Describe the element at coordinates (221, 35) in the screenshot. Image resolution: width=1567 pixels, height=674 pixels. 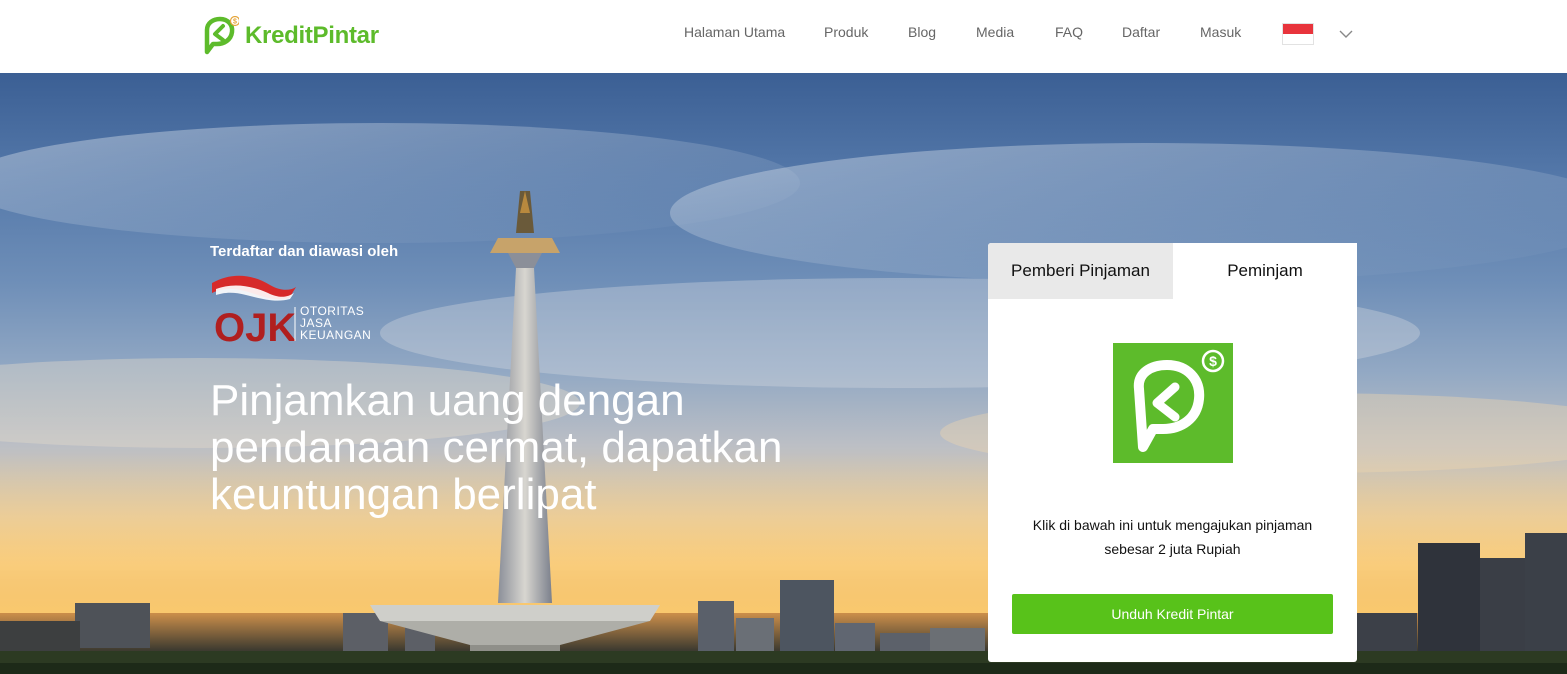
I see `kredit-pintar-logo-icon: $` at that location.